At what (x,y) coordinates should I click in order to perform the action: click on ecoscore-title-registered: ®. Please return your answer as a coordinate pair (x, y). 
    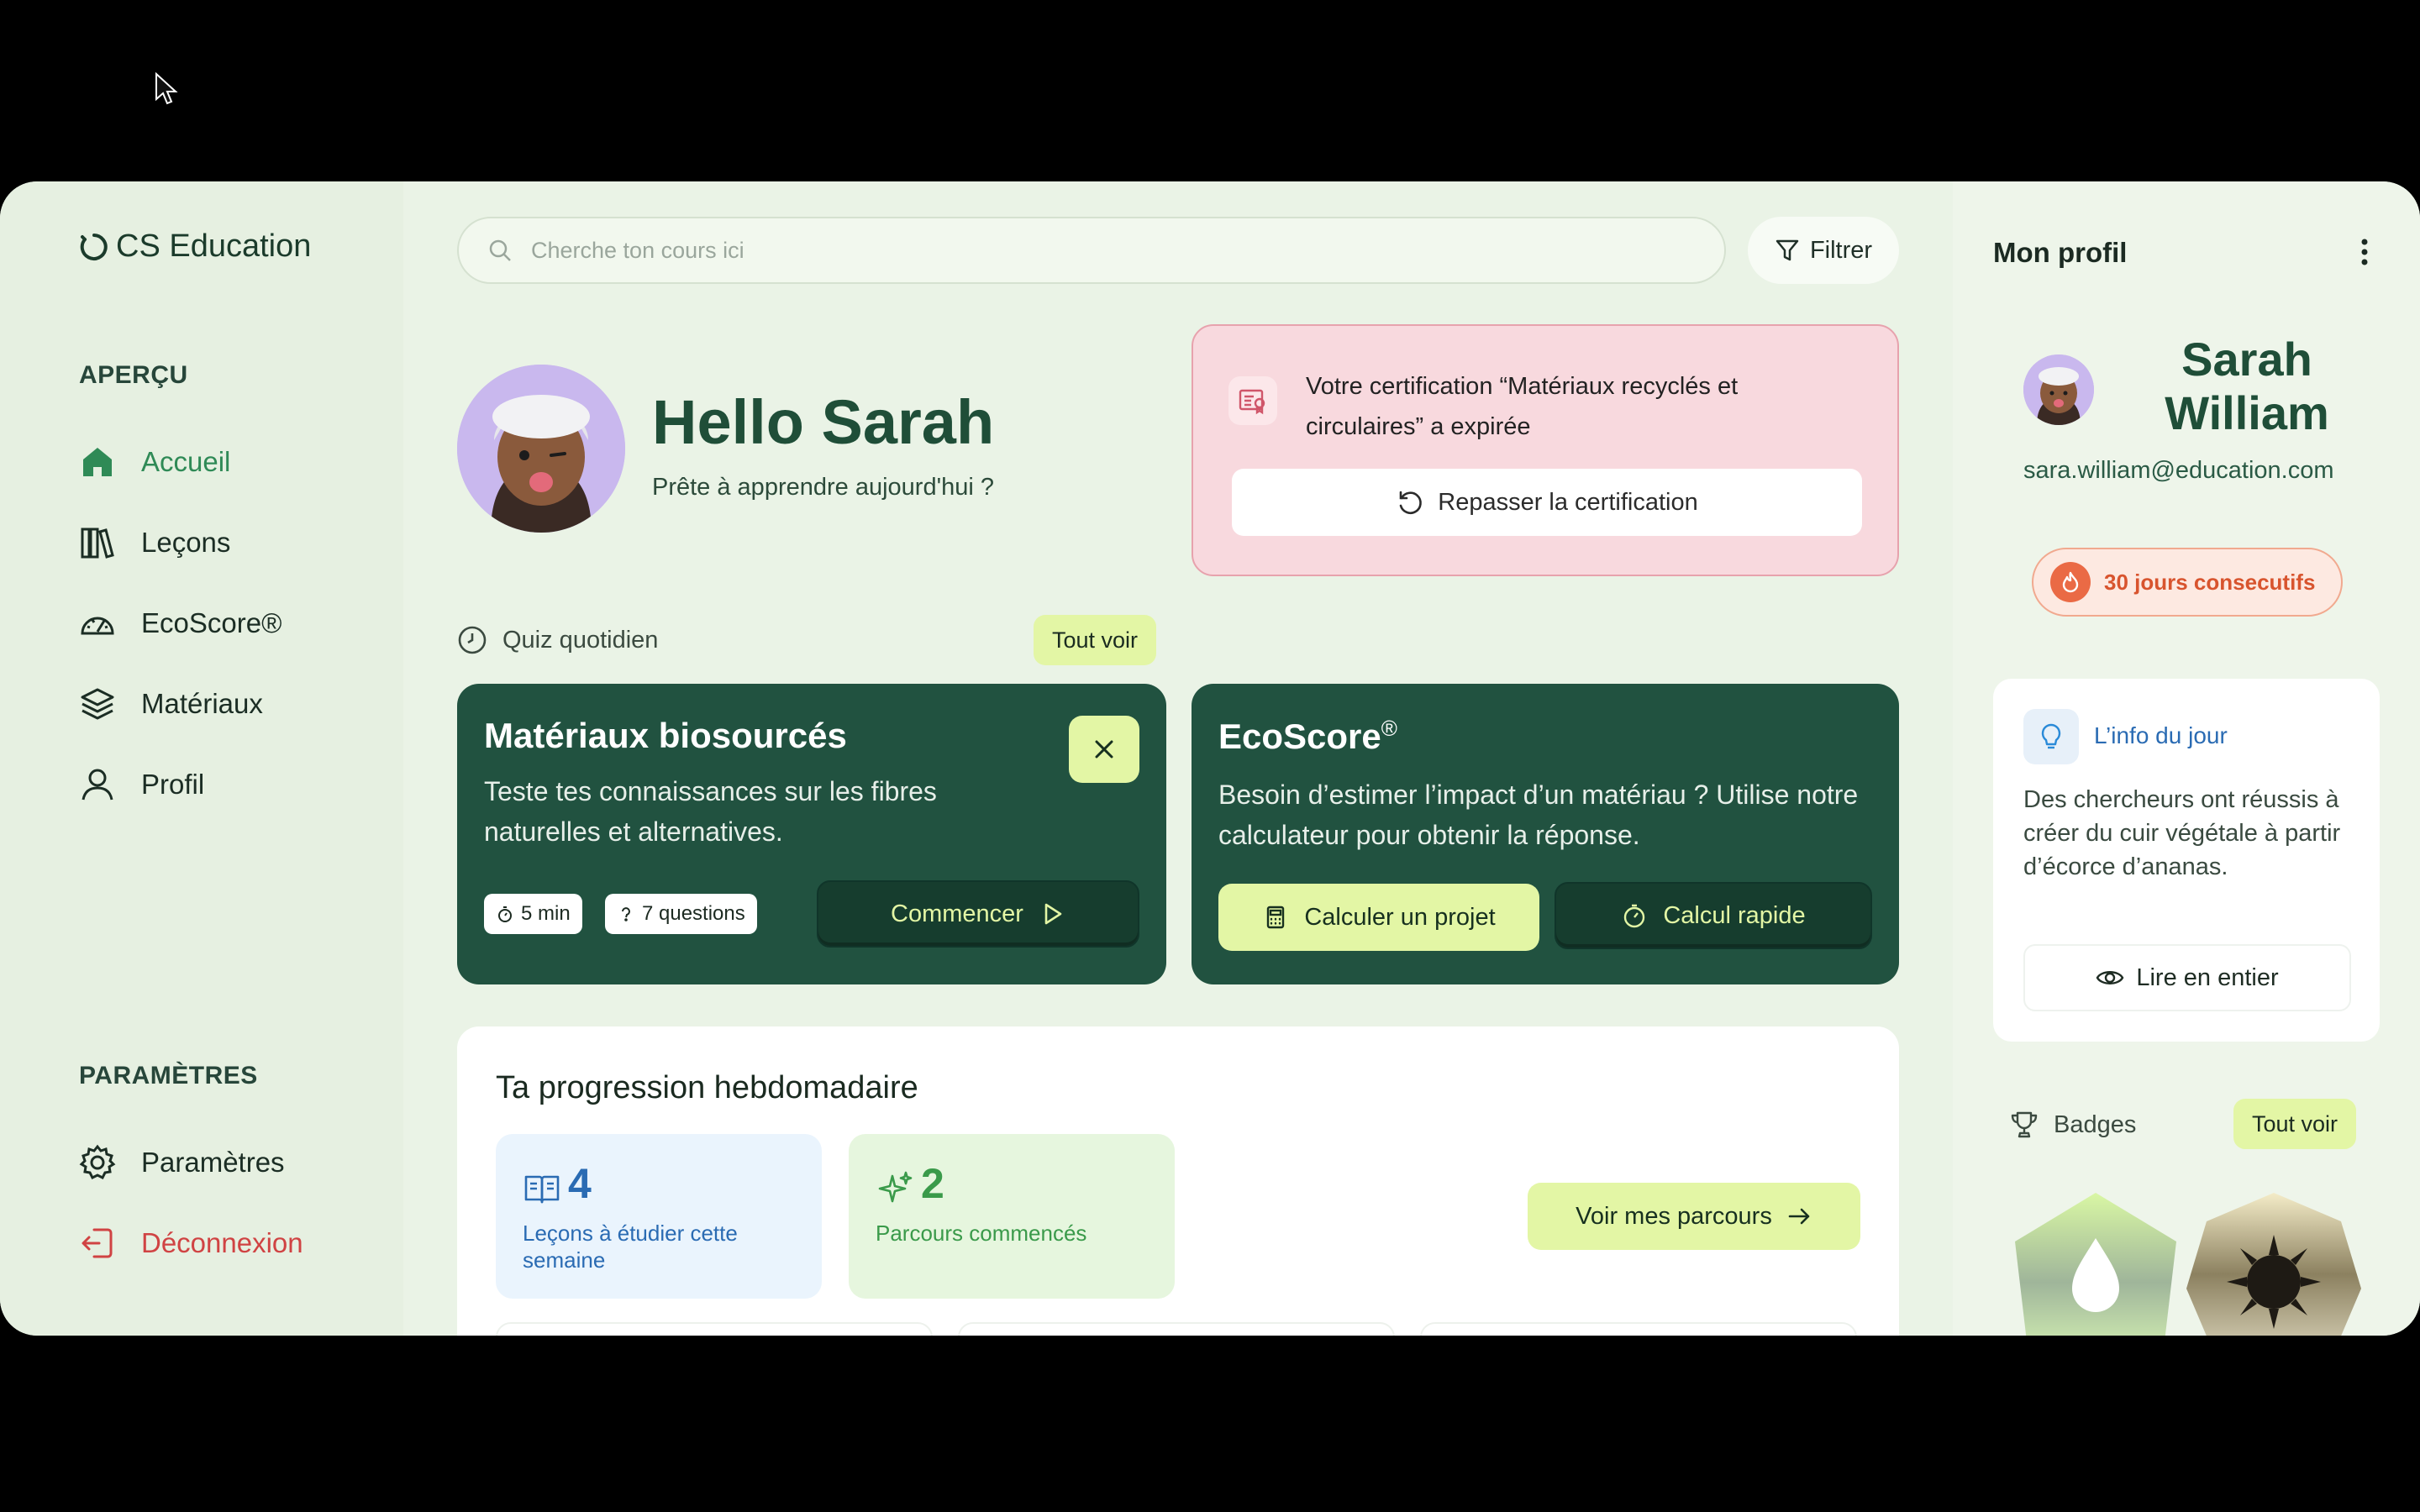
    Looking at the image, I should click on (1389, 728).